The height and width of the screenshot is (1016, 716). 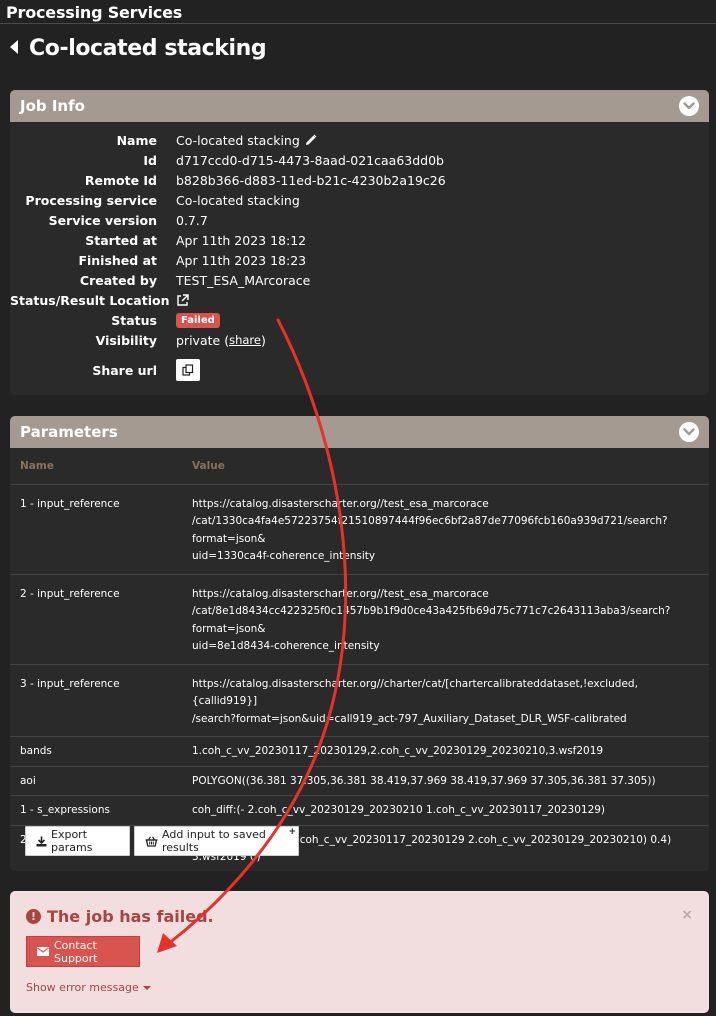 What do you see at coordinates (90, 300) in the screenshot?
I see `info-label: Status/Result Location` at bounding box center [90, 300].